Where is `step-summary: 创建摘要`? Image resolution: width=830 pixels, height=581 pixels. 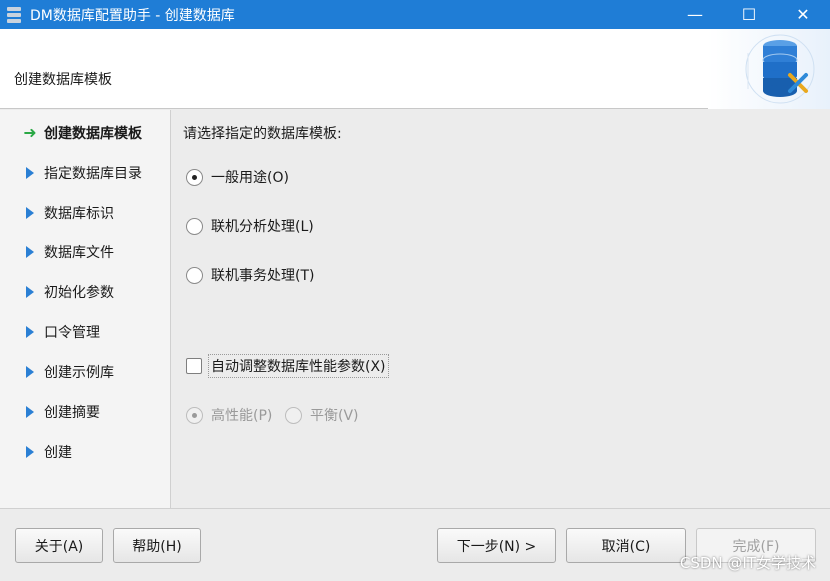 step-summary: 创建摘要 is located at coordinates (85, 412).